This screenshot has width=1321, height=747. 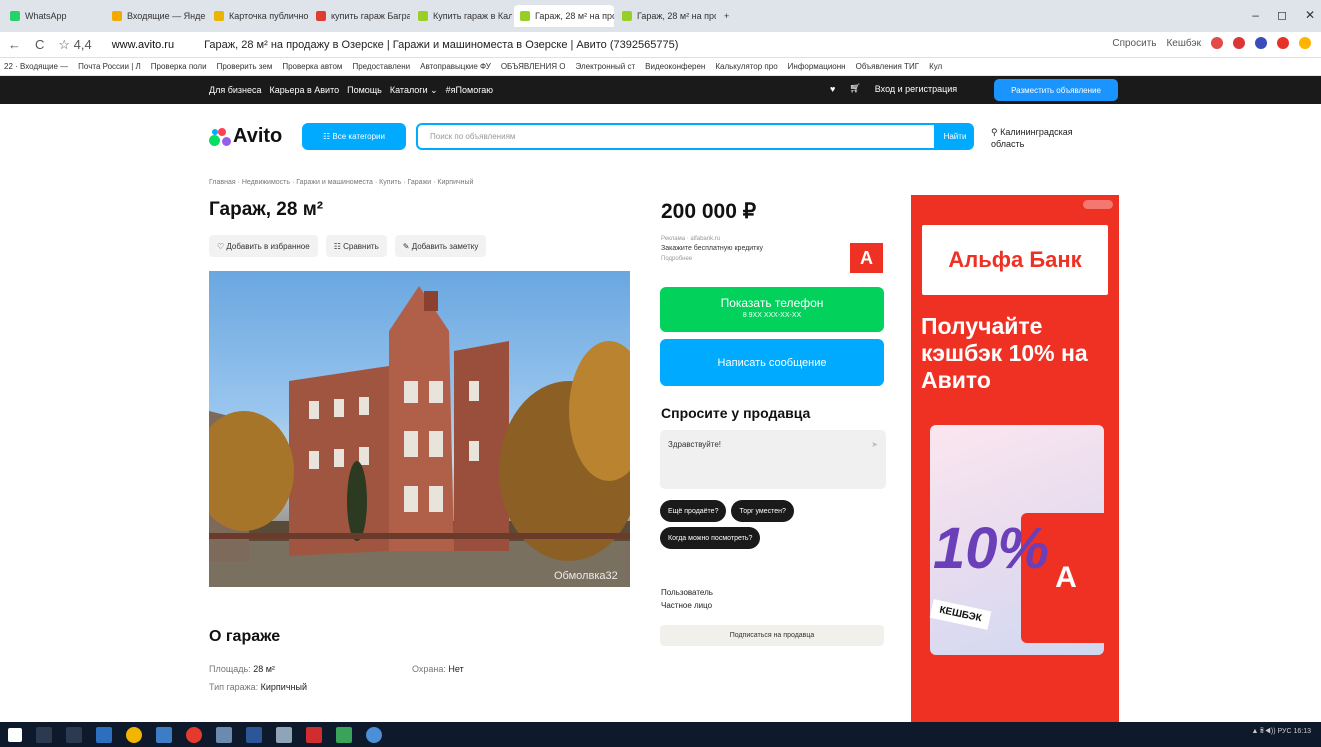 What do you see at coordinates (693, 511) in the screenshot?
I see `chip-still-selling: Ещё продаёте?` at bounding box center [693, 511].